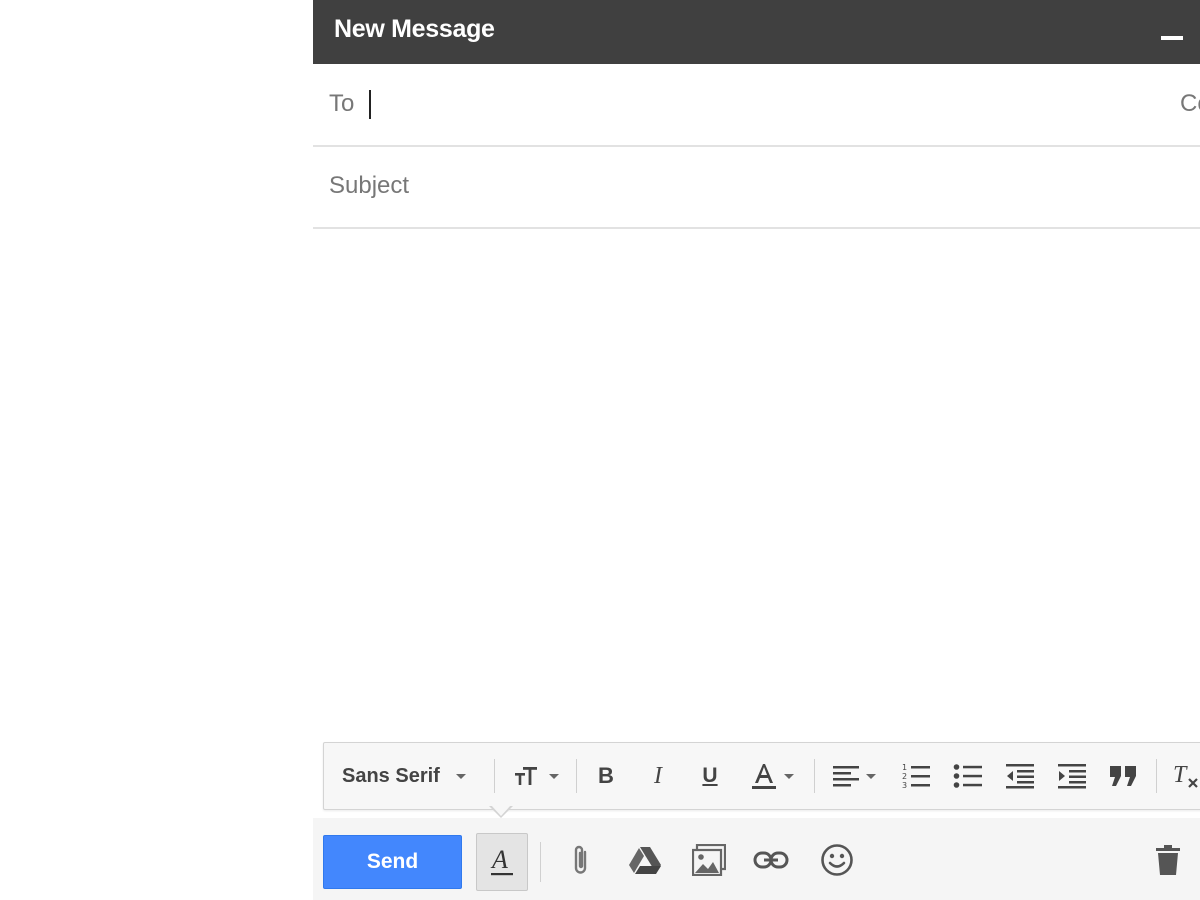 The width and height of the screenshot is (1200, 900). I want to click on discard-draft-button, so click(1168, 860).